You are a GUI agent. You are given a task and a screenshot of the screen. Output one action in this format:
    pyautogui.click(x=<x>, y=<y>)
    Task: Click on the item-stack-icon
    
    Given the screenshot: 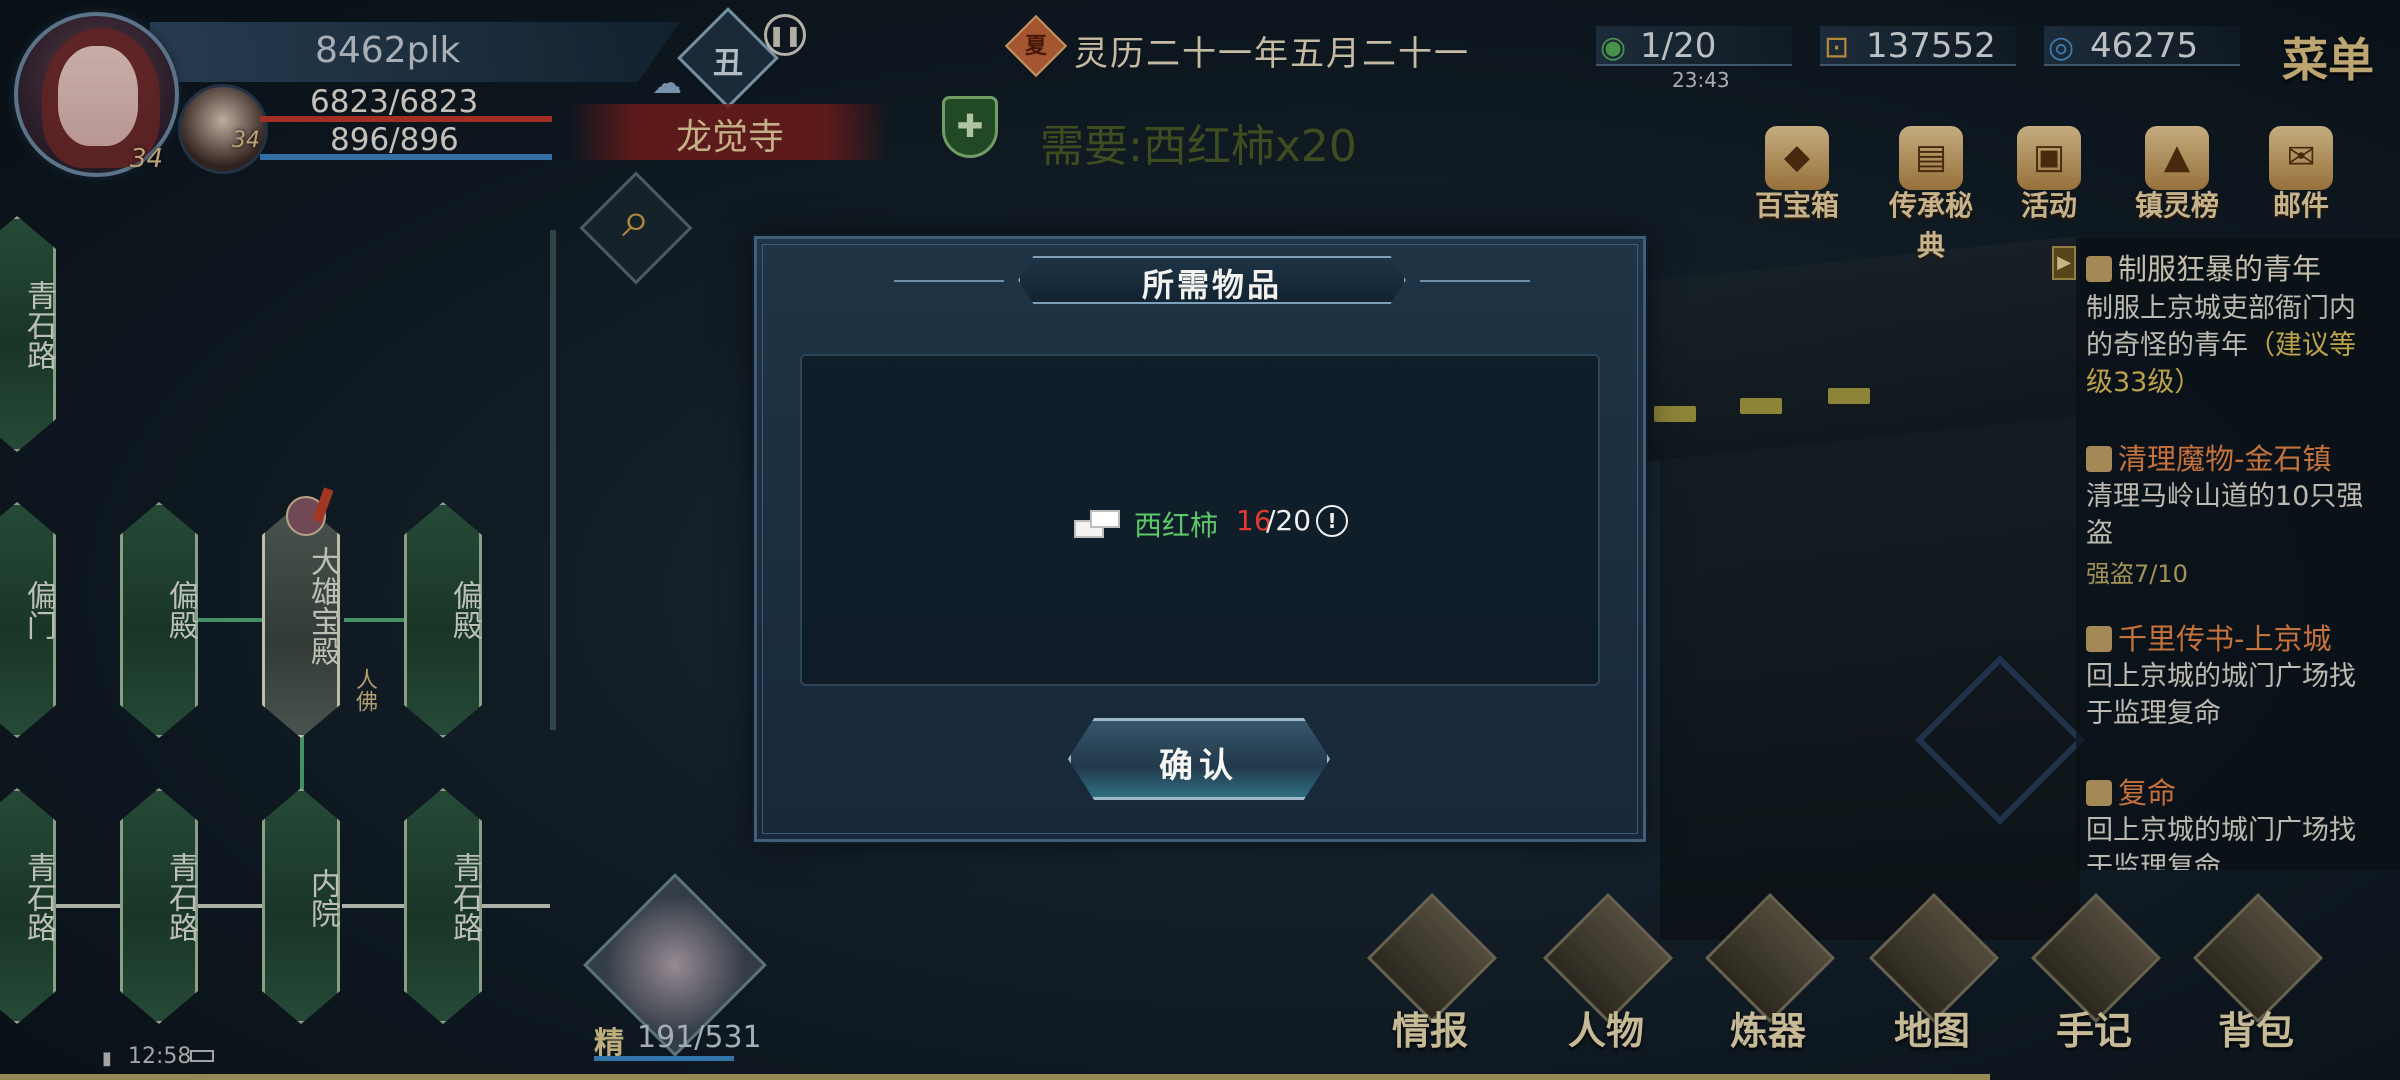 What is the action you would take?
    pyautogui.click(x=1098, y=522)
    